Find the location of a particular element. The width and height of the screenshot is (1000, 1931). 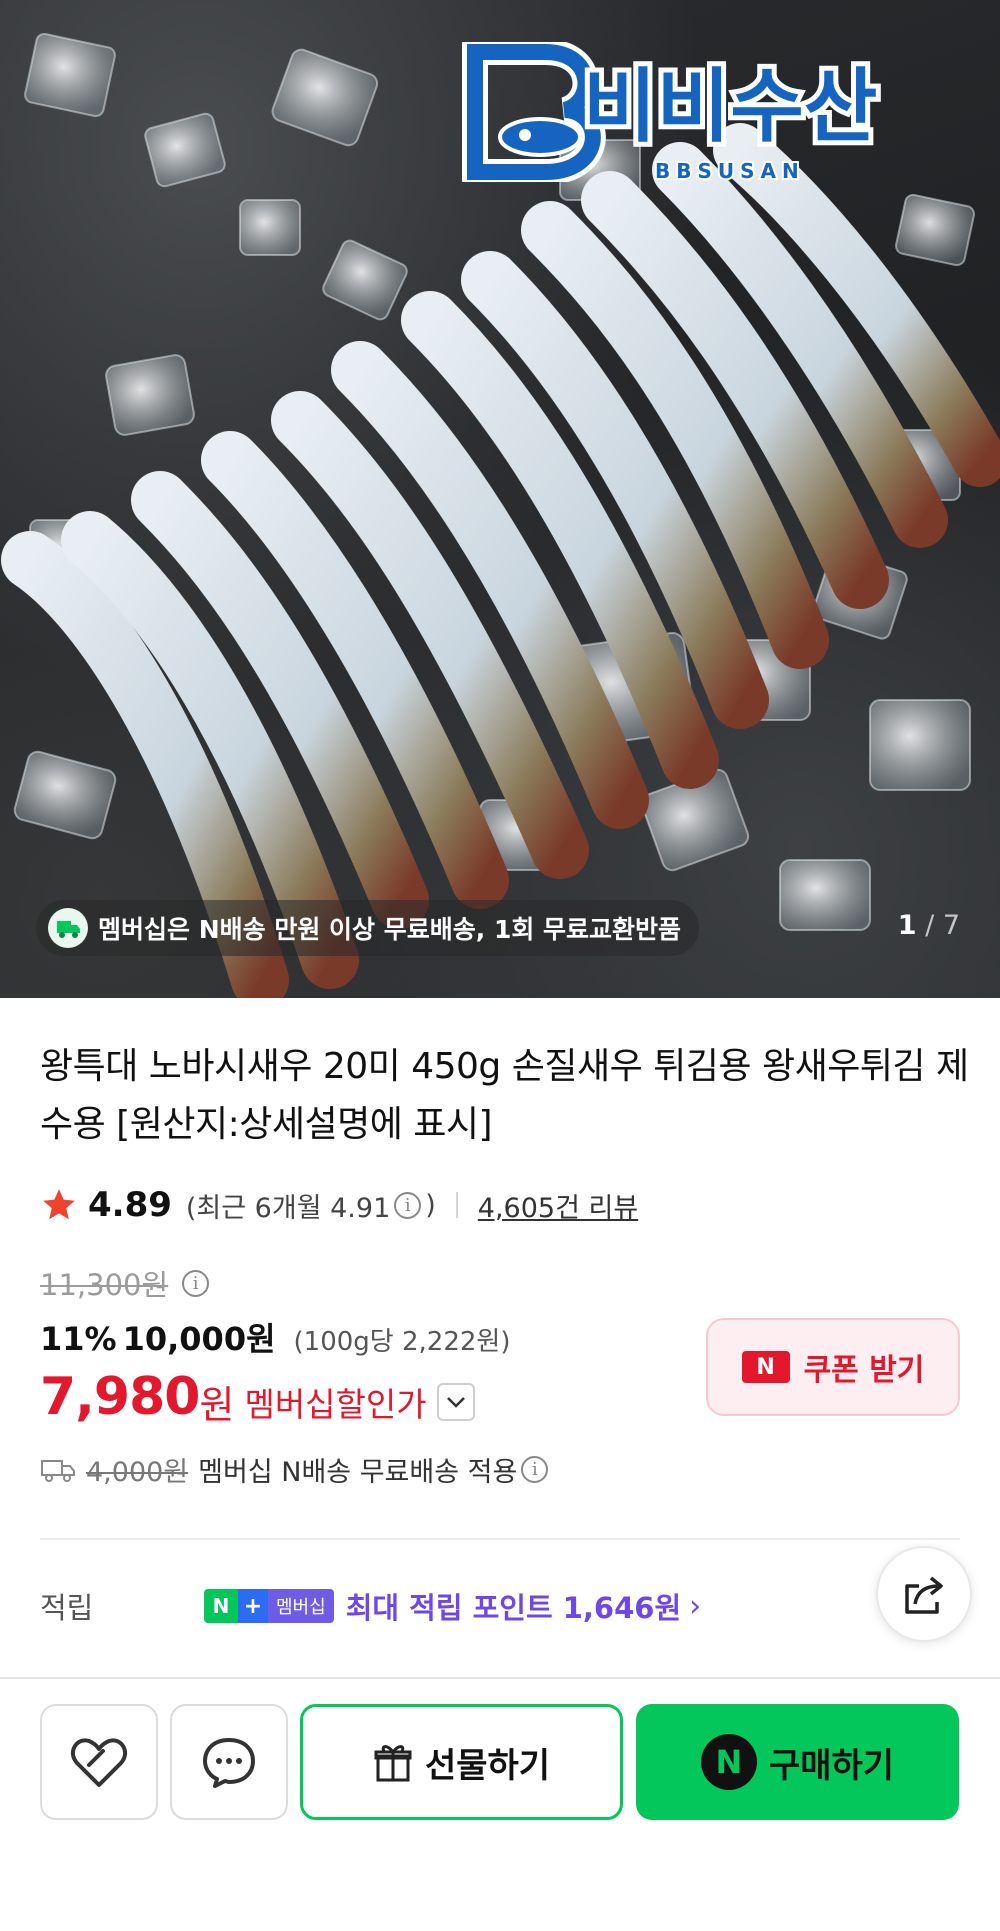

points-label: 적립 is located at coordinates (67, 1608).